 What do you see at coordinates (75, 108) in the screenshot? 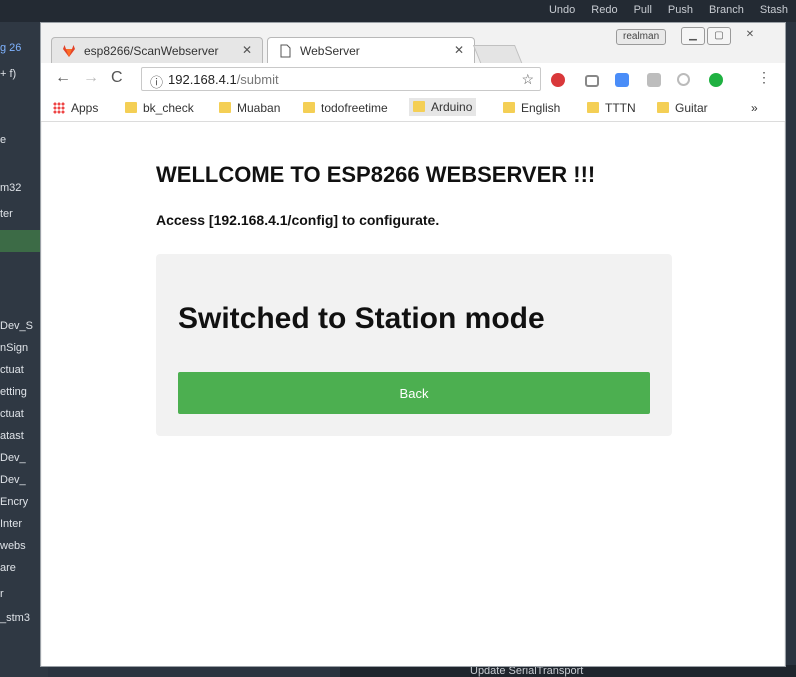
I see `bookmark-apps: Apps` at bounding box center [75, 108].